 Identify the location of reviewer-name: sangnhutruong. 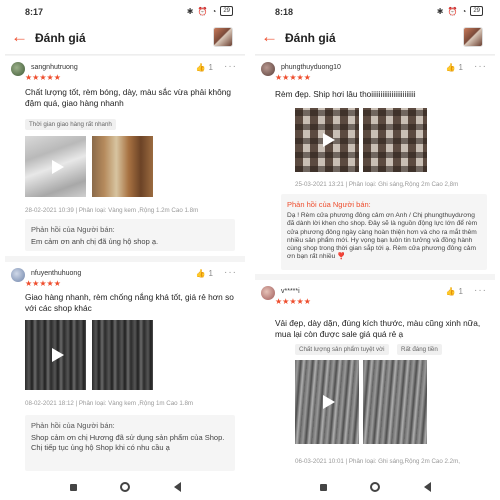
(54, 67).